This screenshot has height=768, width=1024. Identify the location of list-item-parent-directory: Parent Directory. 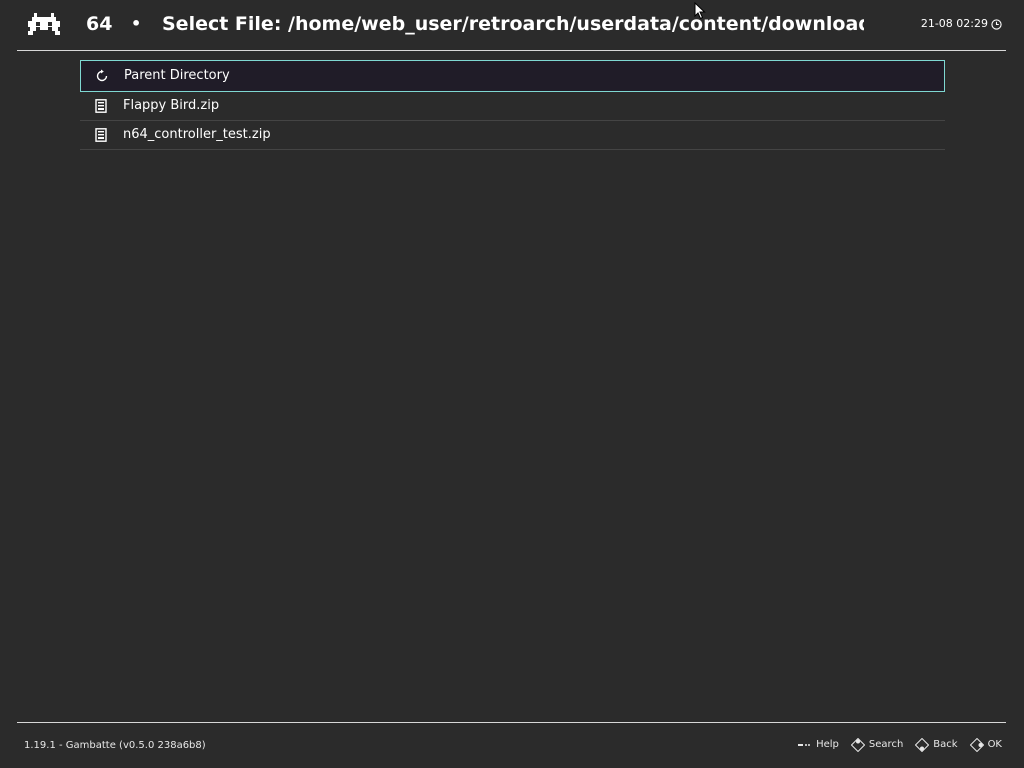
(512, 76).